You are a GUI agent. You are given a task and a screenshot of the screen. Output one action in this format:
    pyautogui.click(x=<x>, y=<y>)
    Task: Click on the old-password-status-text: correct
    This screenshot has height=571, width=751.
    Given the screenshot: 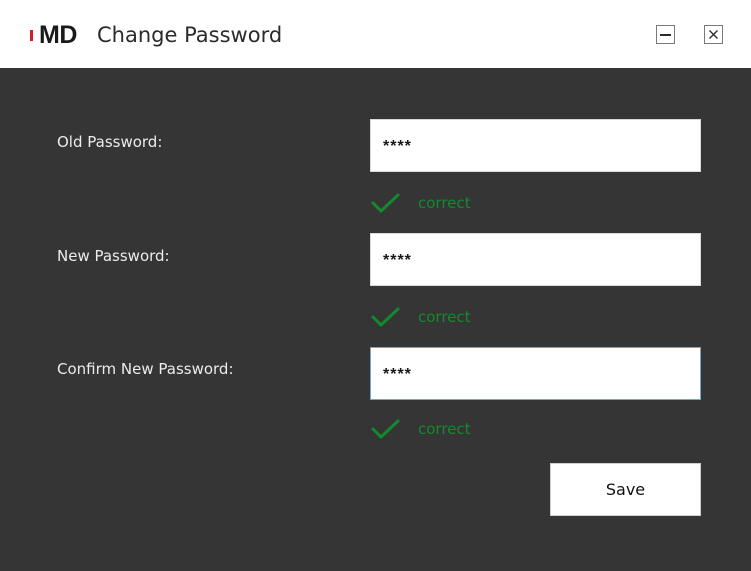 What is the action you would take?
    pyautogui.click(x=444, y=203)
    